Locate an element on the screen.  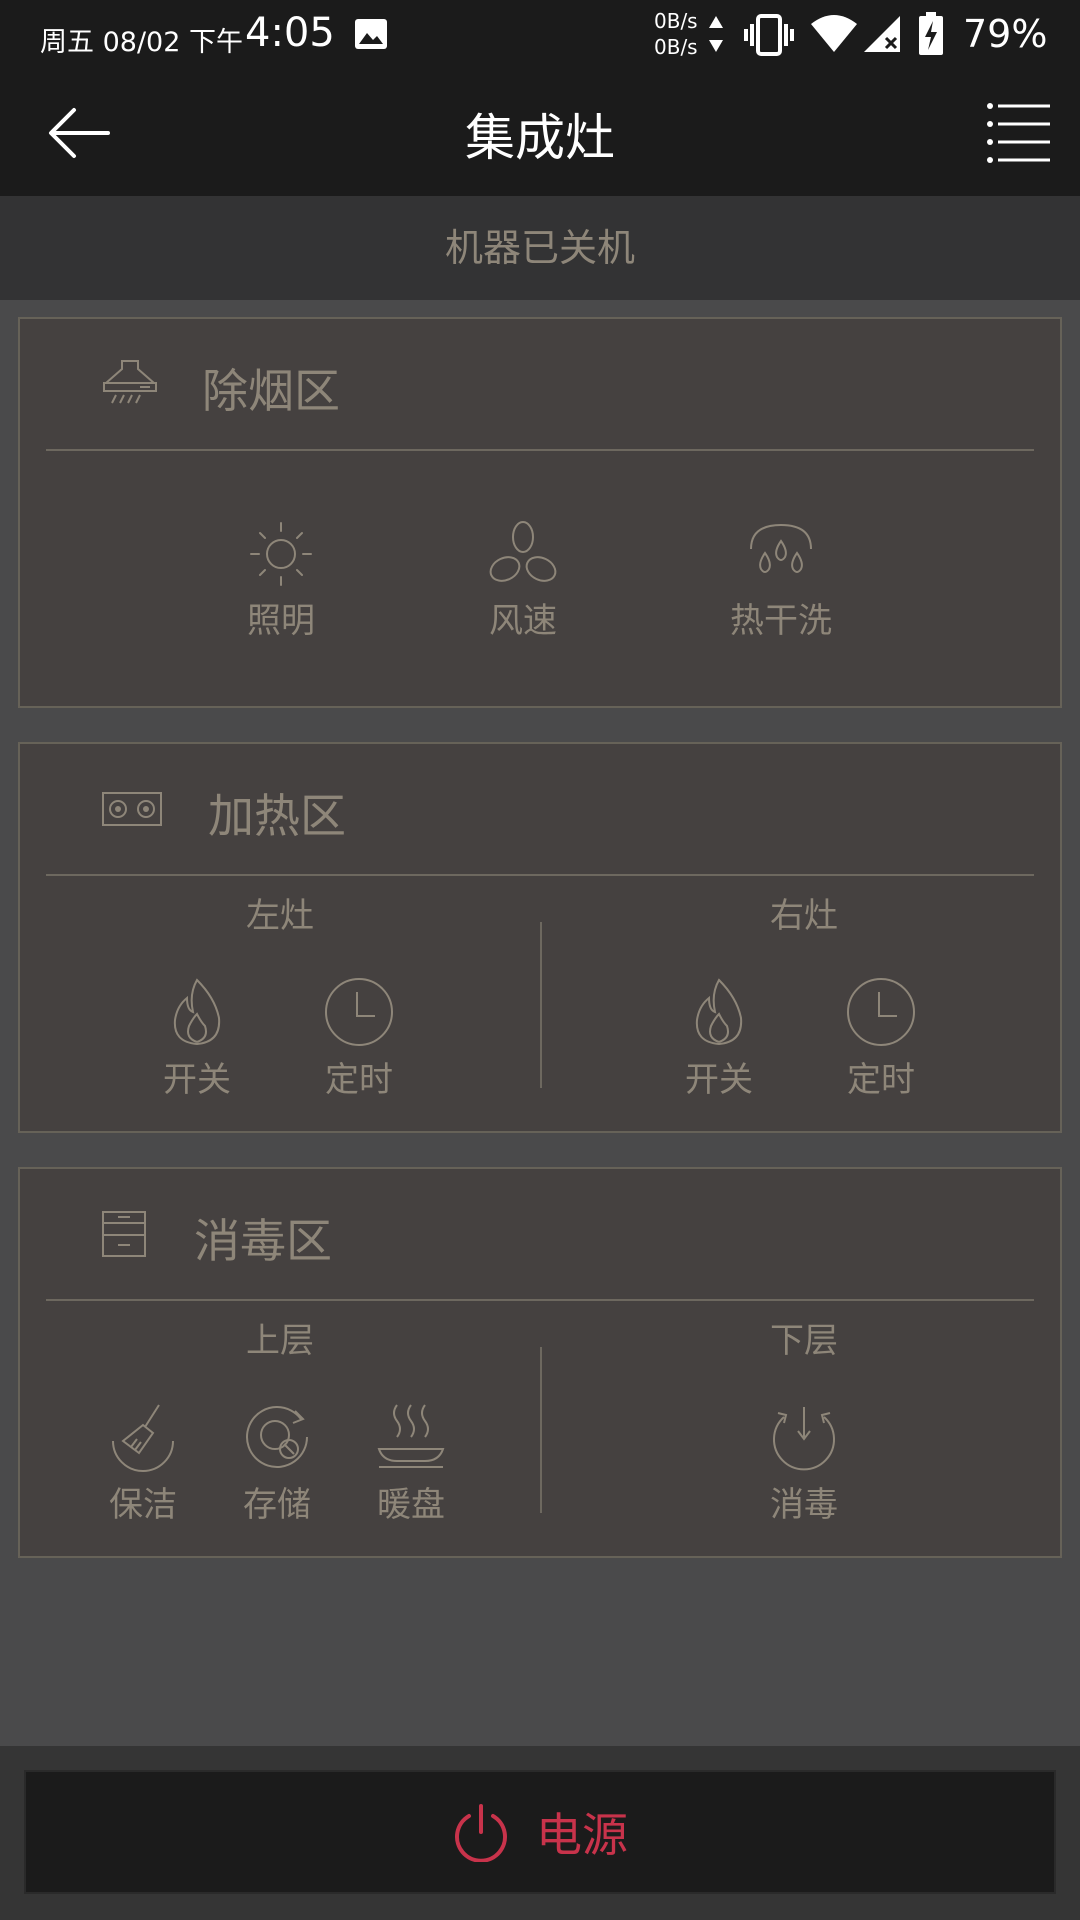
storage-control: 存储 is located at coordinates (277, 1463).